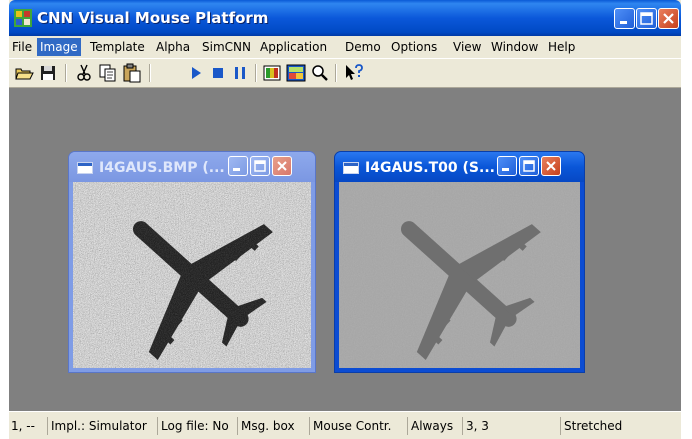 Image resolution: width=692 pixels, height=439 pixels. What do you see at coordinates (153, 18) in the screenshot?
I see `window-title: CNN Visual Mouse Platform` at bounding box center [153, 18].